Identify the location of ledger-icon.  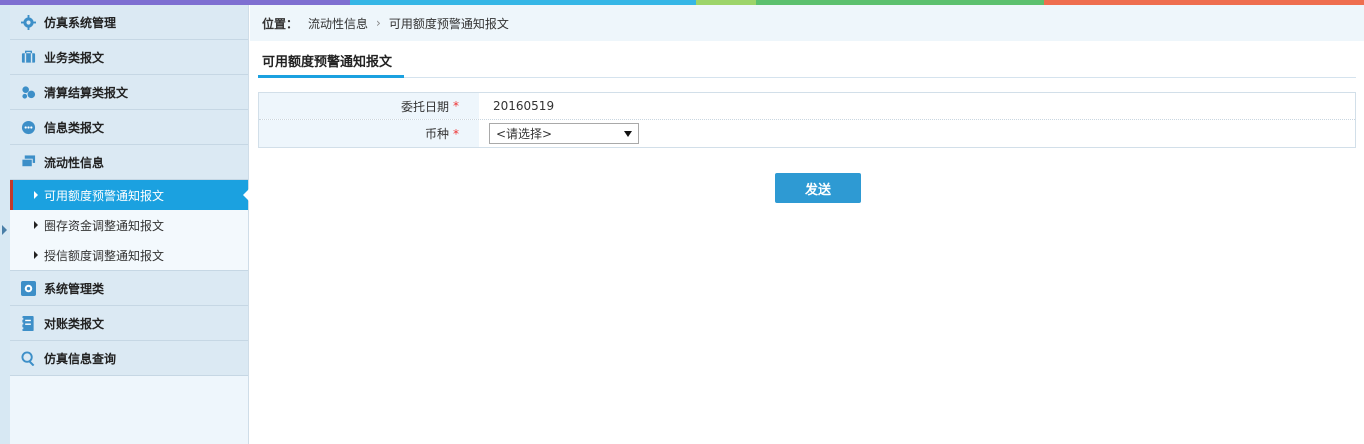
(28, 323).